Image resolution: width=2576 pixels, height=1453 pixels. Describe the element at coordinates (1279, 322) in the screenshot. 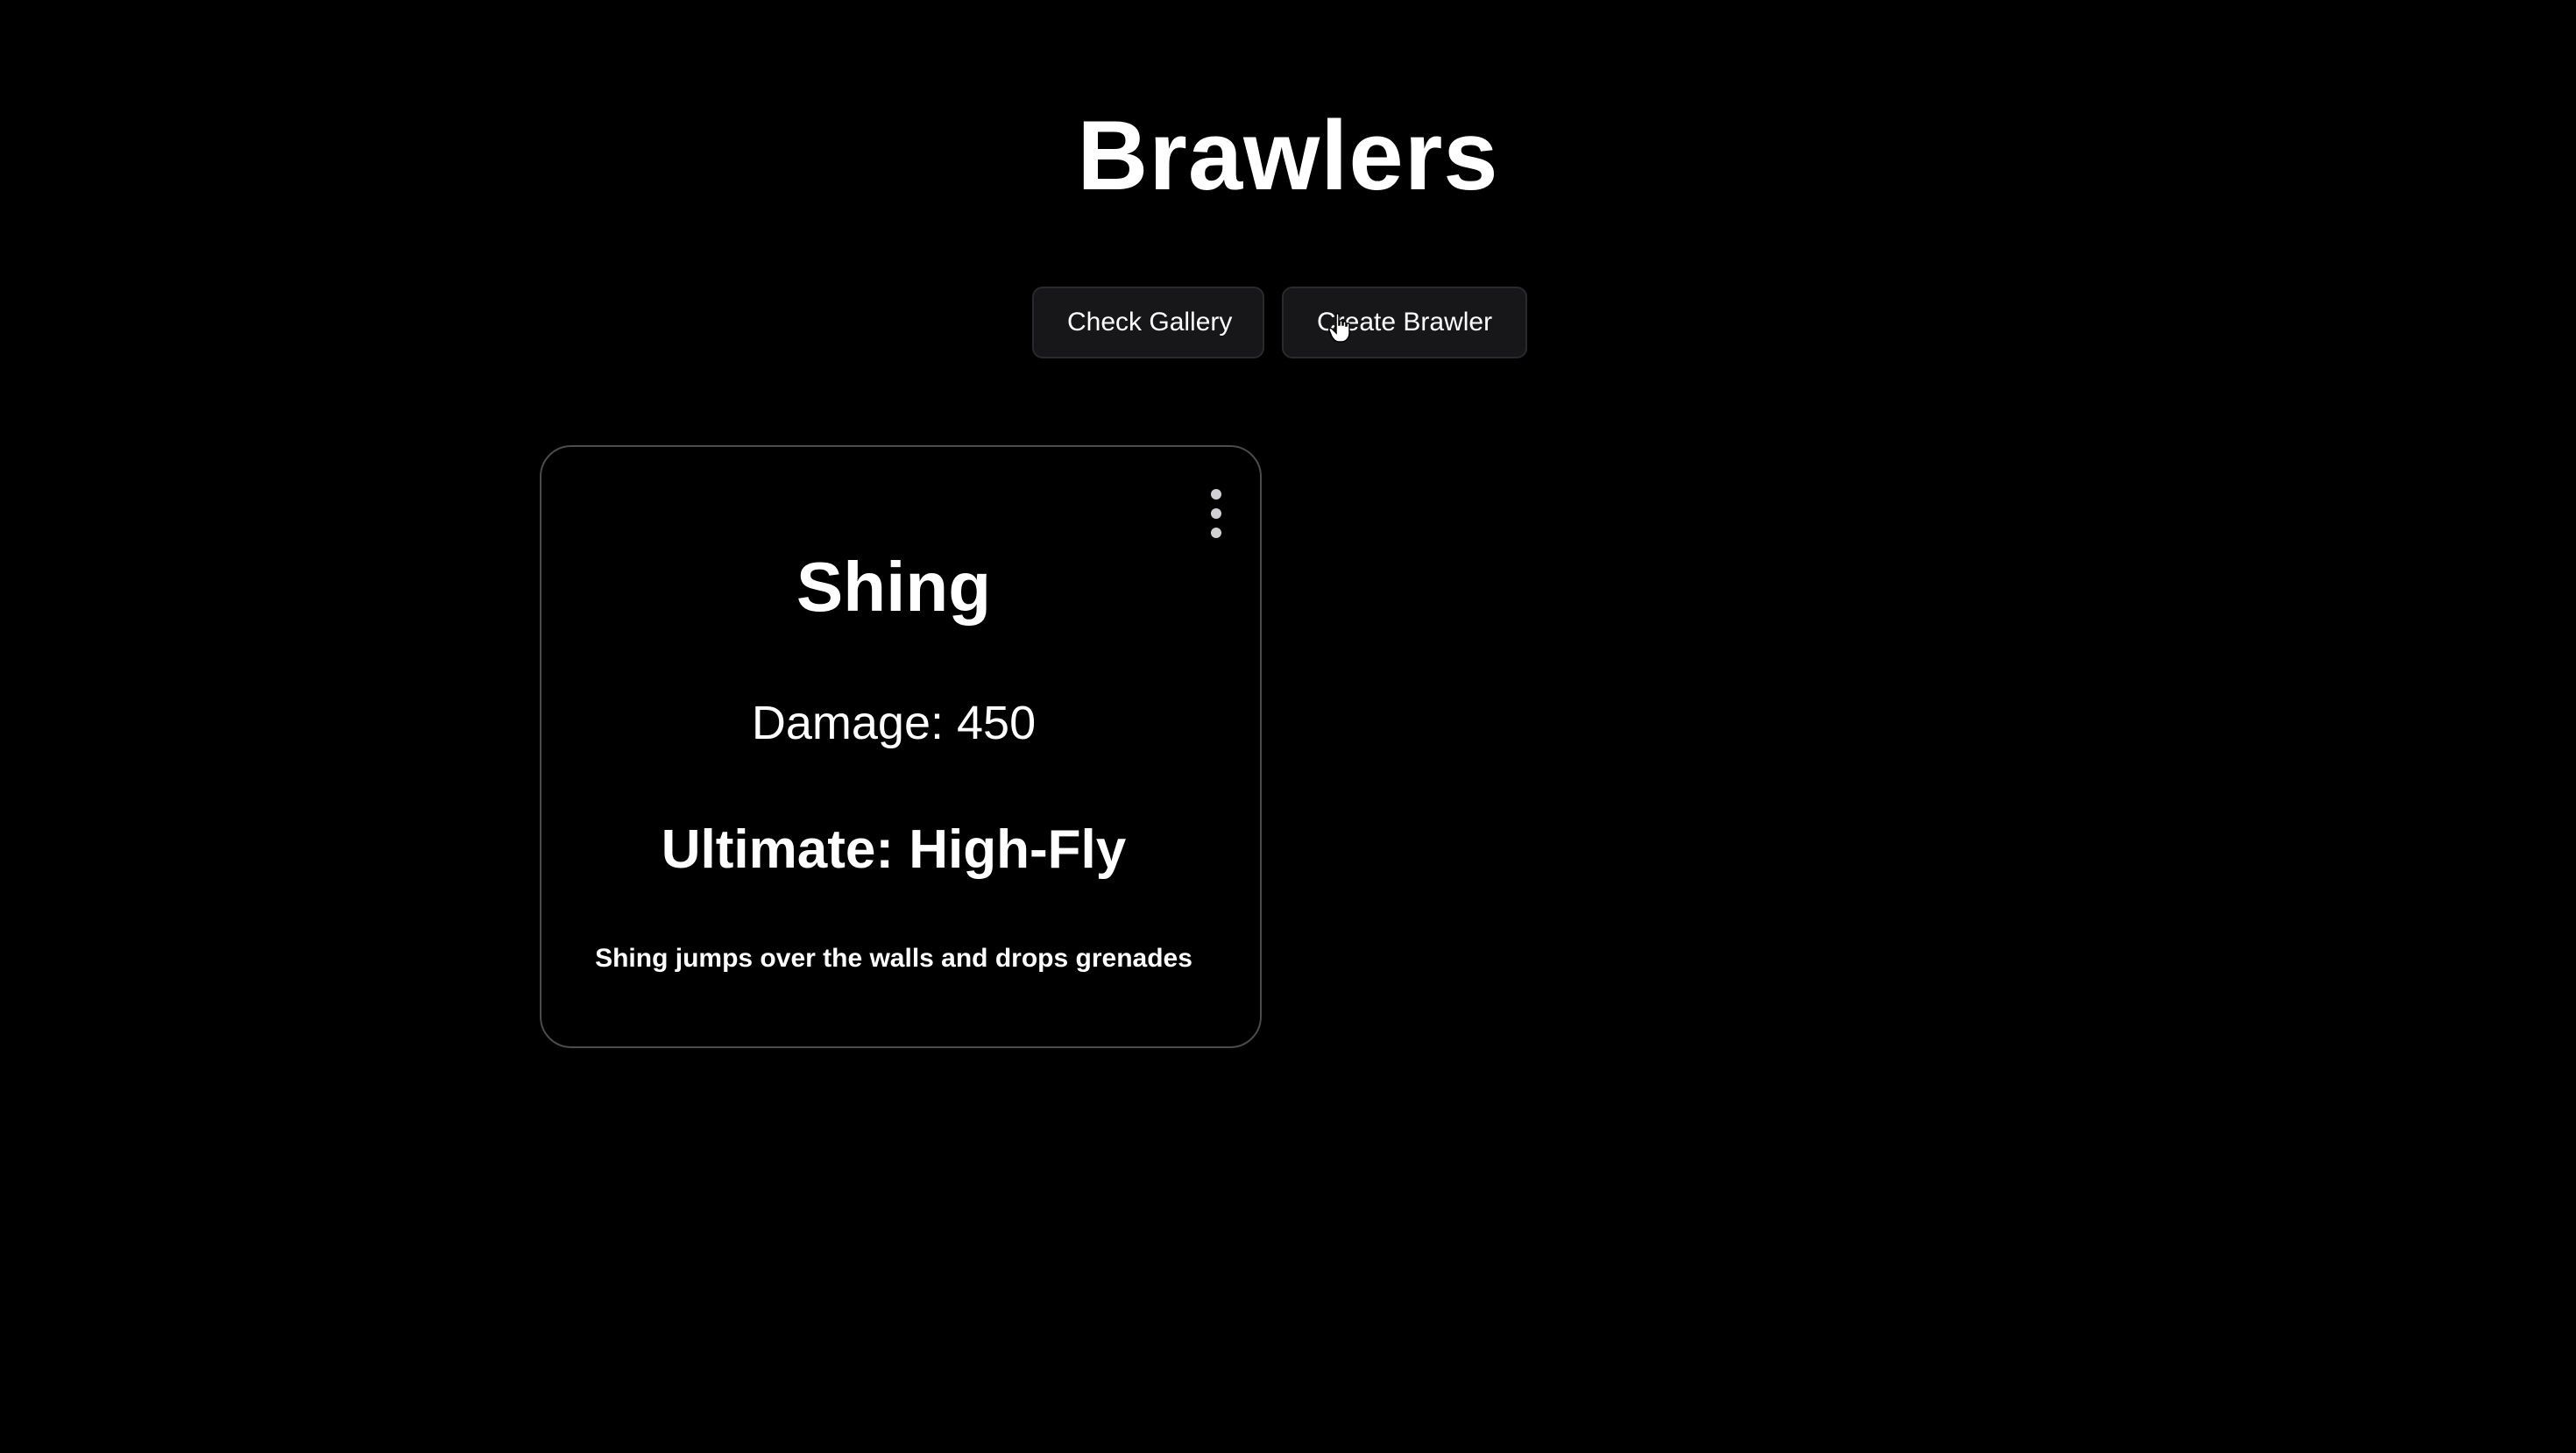

I see `toolbar: Check Gallery Create Brawler` at that location.